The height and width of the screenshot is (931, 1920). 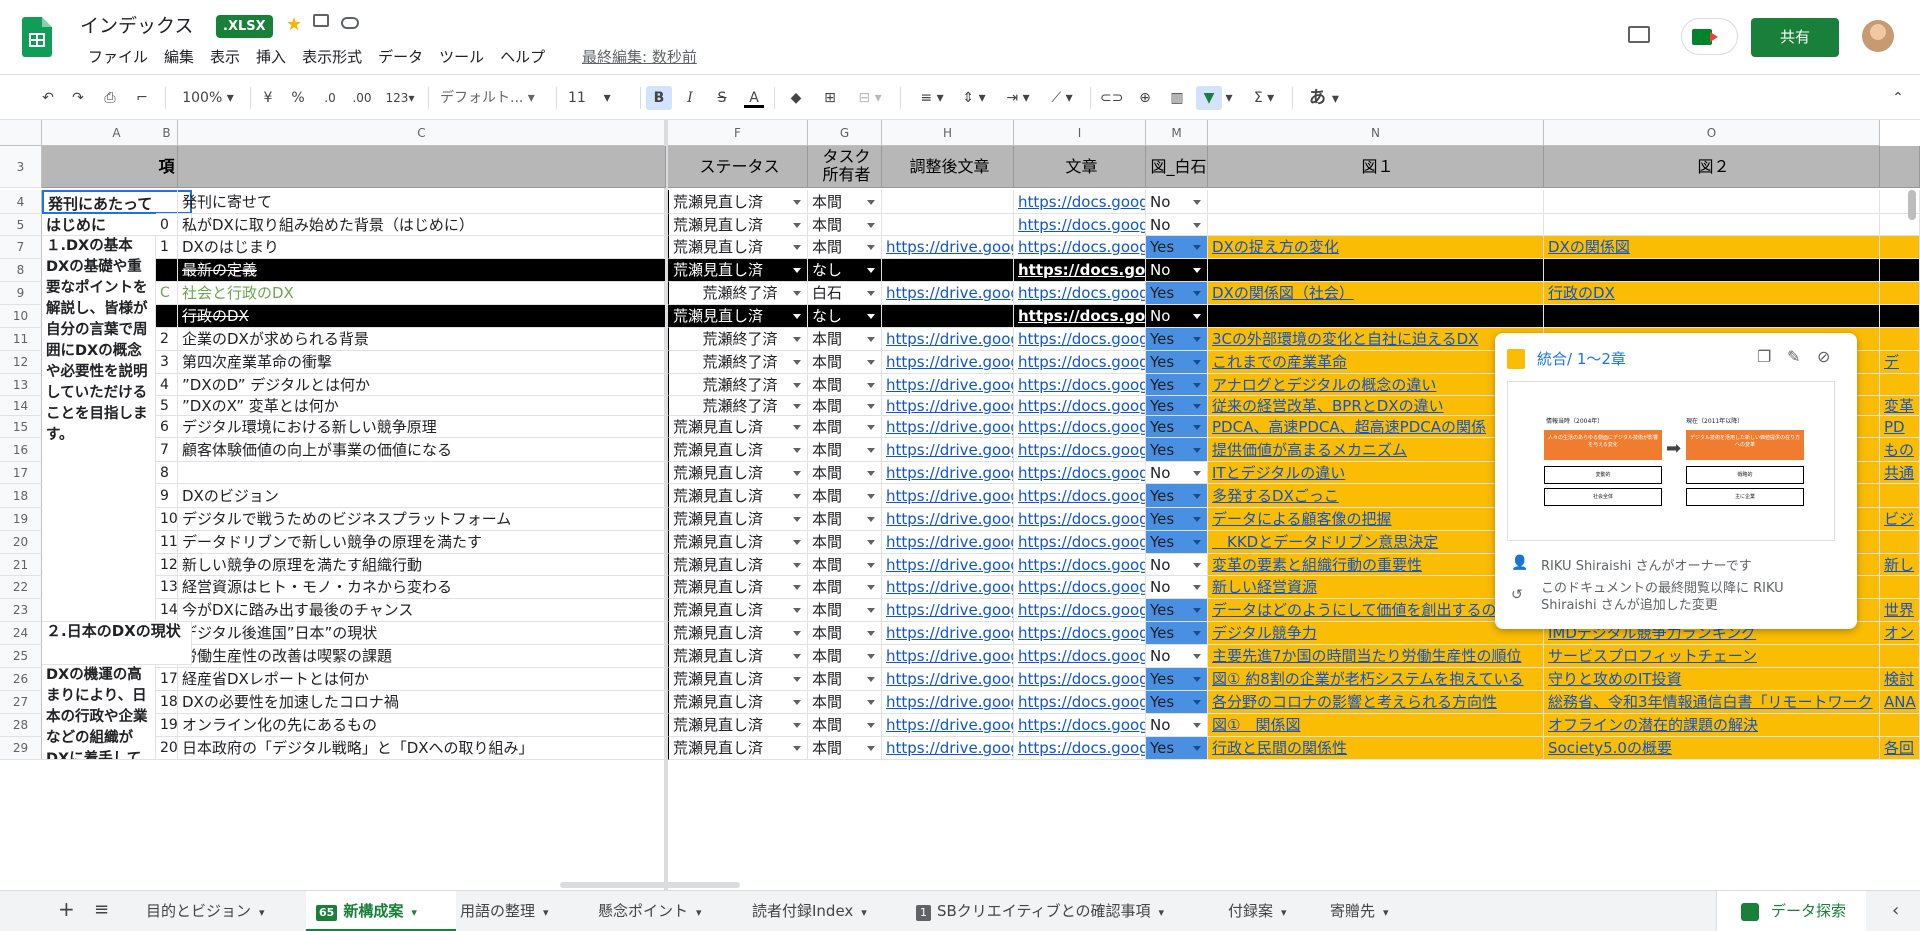 What do you see at coordinates (21, 133) in the screenshot?
I see `corner-cell` at bounding box center [21, 133].